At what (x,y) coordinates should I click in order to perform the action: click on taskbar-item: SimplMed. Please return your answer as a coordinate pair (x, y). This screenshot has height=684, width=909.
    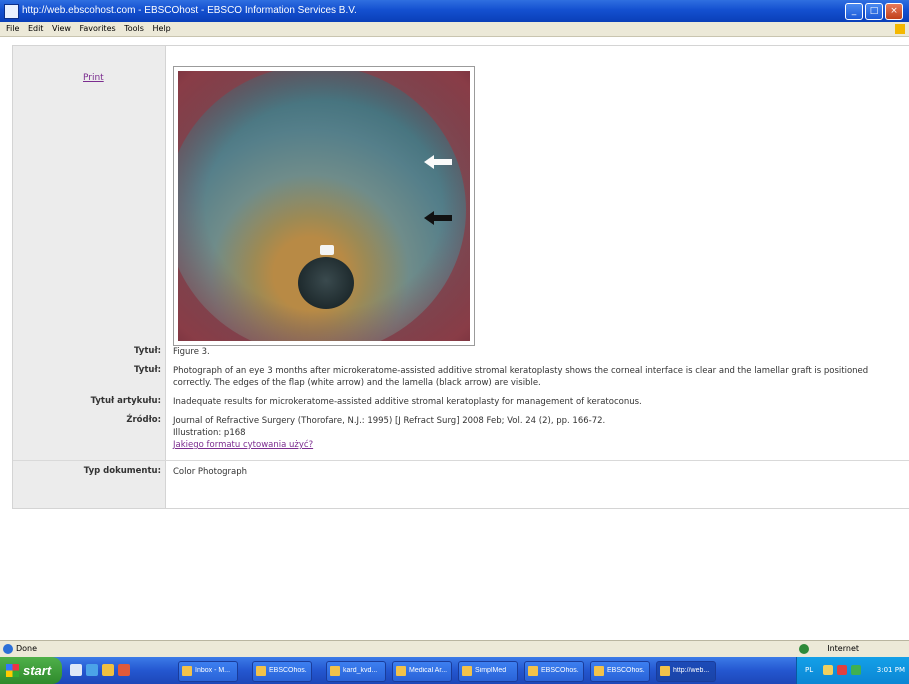
    Looking at the image, I should click on (488, 671).